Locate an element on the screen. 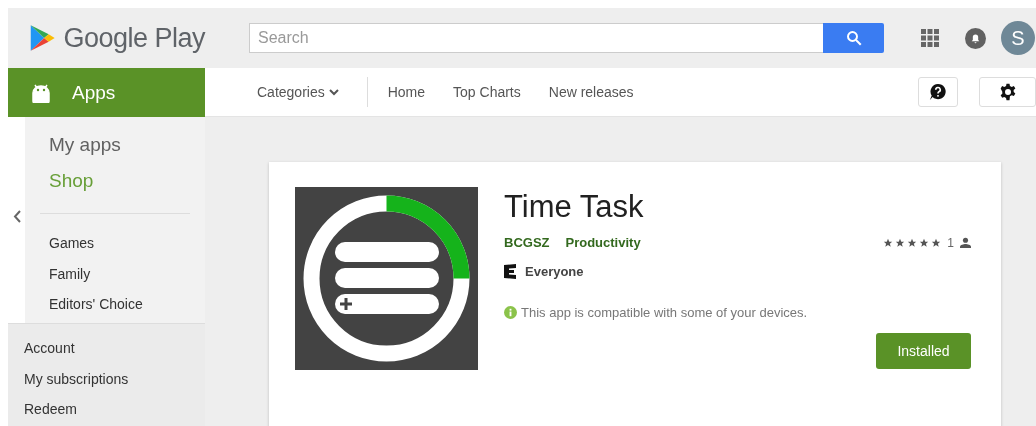 The height and width of the screenshot is (426, 1036). account-link: Redeem is located at coordinates (114, 409).